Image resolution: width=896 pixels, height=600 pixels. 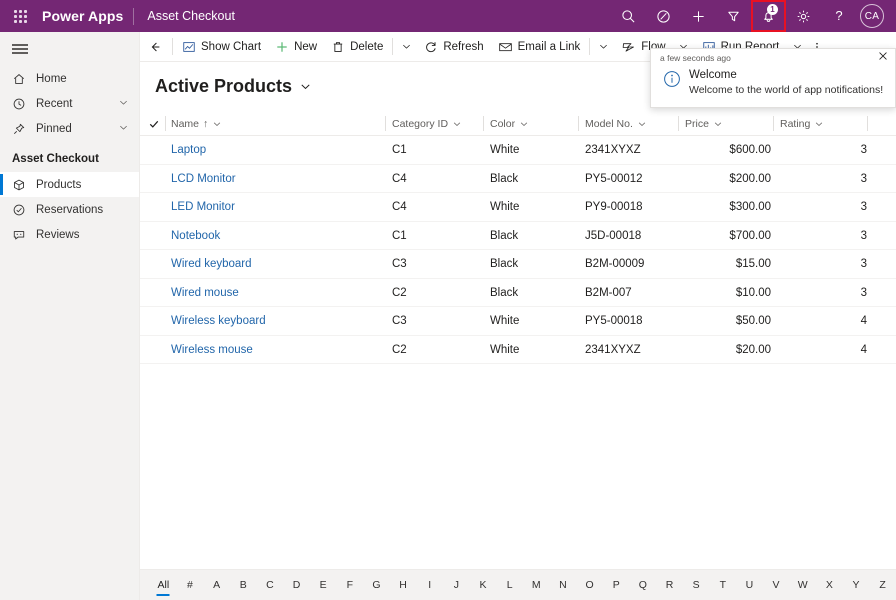 What do you see at coordinates (768, 16) in the screenshot?
I see `notifications-button: 1` at bounding box center [768, 16].